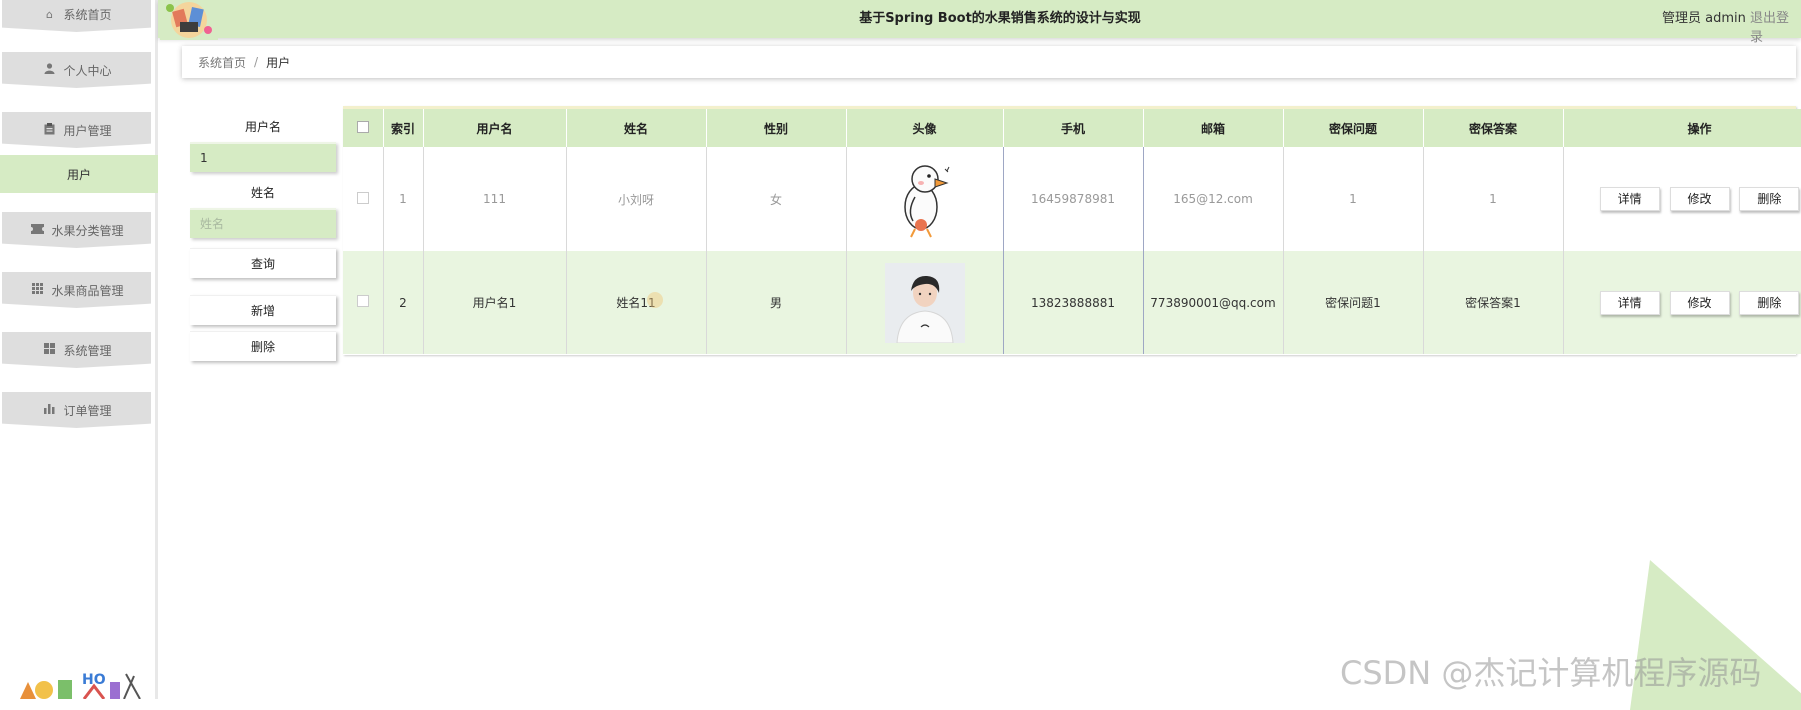 The height and width of the screenshot is (710, 1801). Describe the element at coordinates (1353, 302) in the screenshot. I see `security-question-cell: 密保问题1` at that location.